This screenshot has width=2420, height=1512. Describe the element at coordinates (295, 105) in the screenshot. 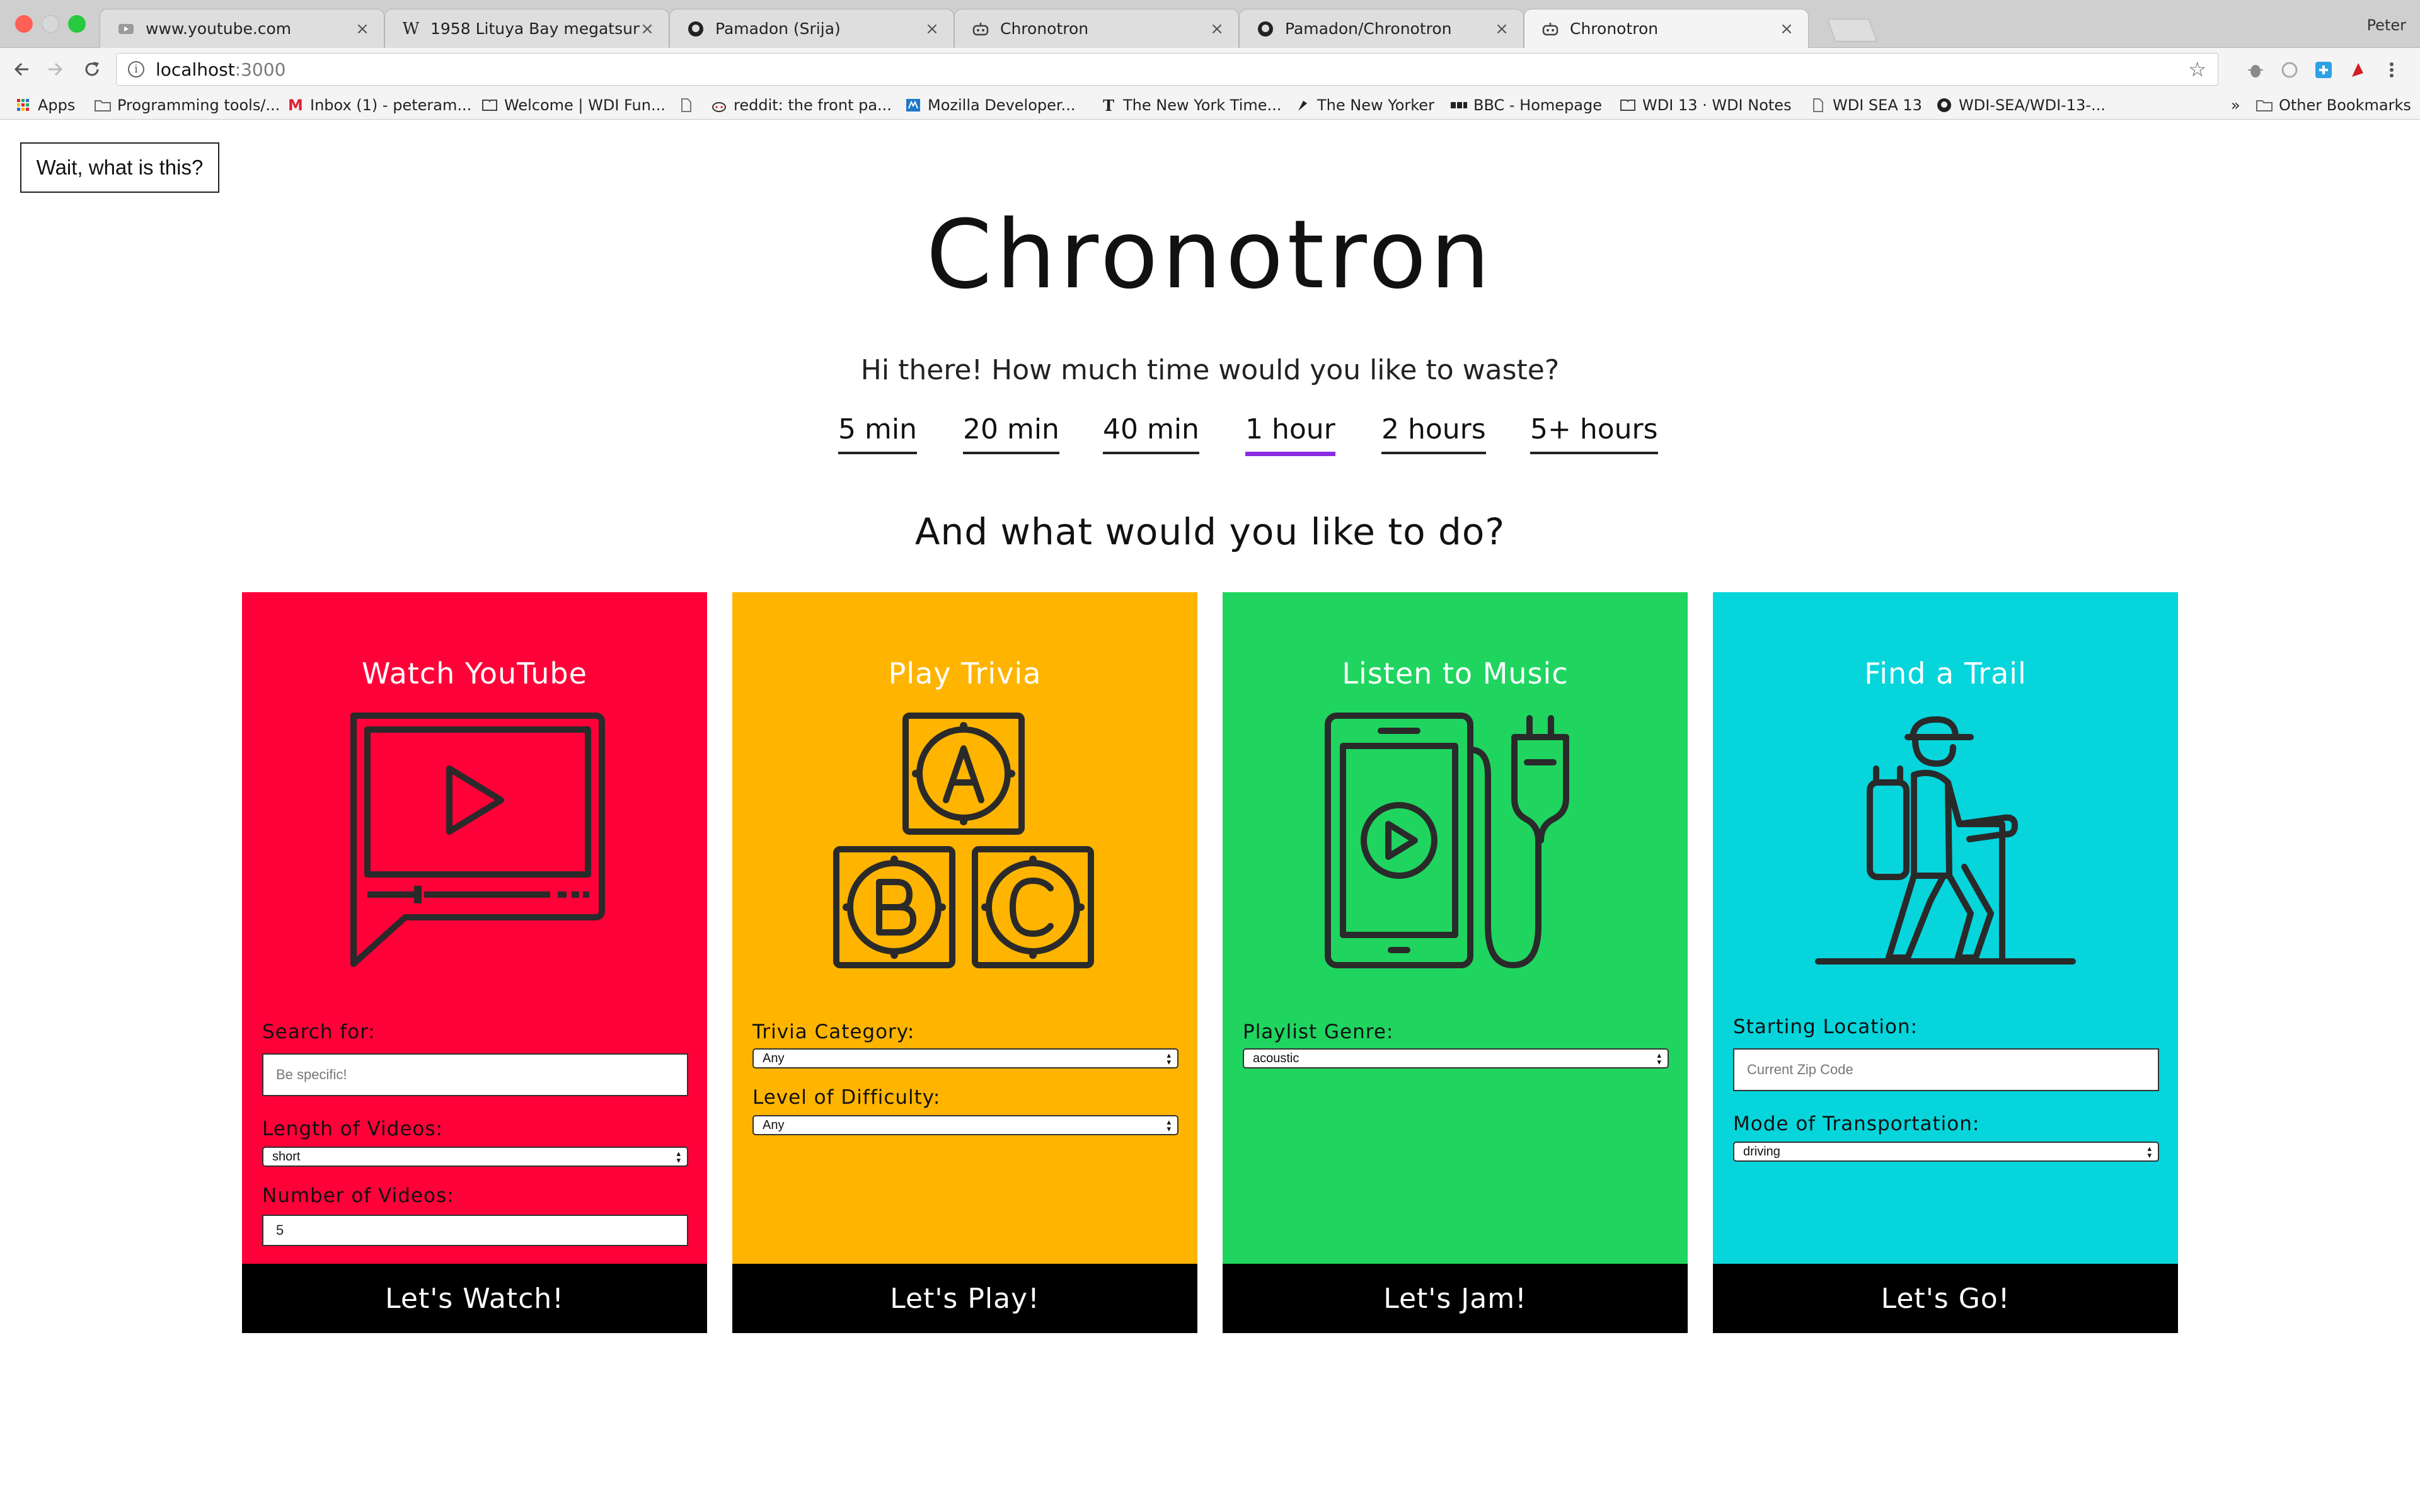

I see `gmail-icon: M` at that location.